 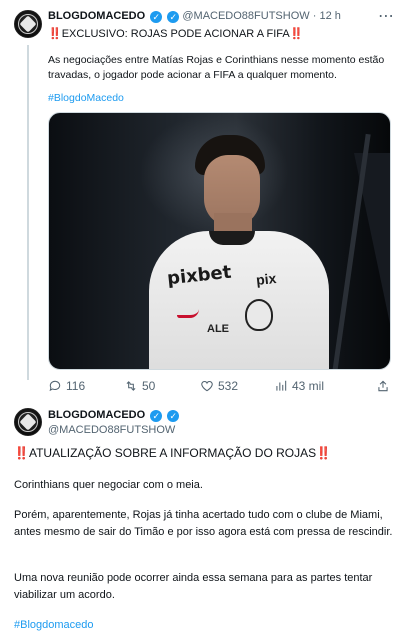 I want to click on tweet-headline: ‼️EXCLUSIVO: ROJAS PODE ACIONAR A FIFA‼️, so click(x=175, y=33).